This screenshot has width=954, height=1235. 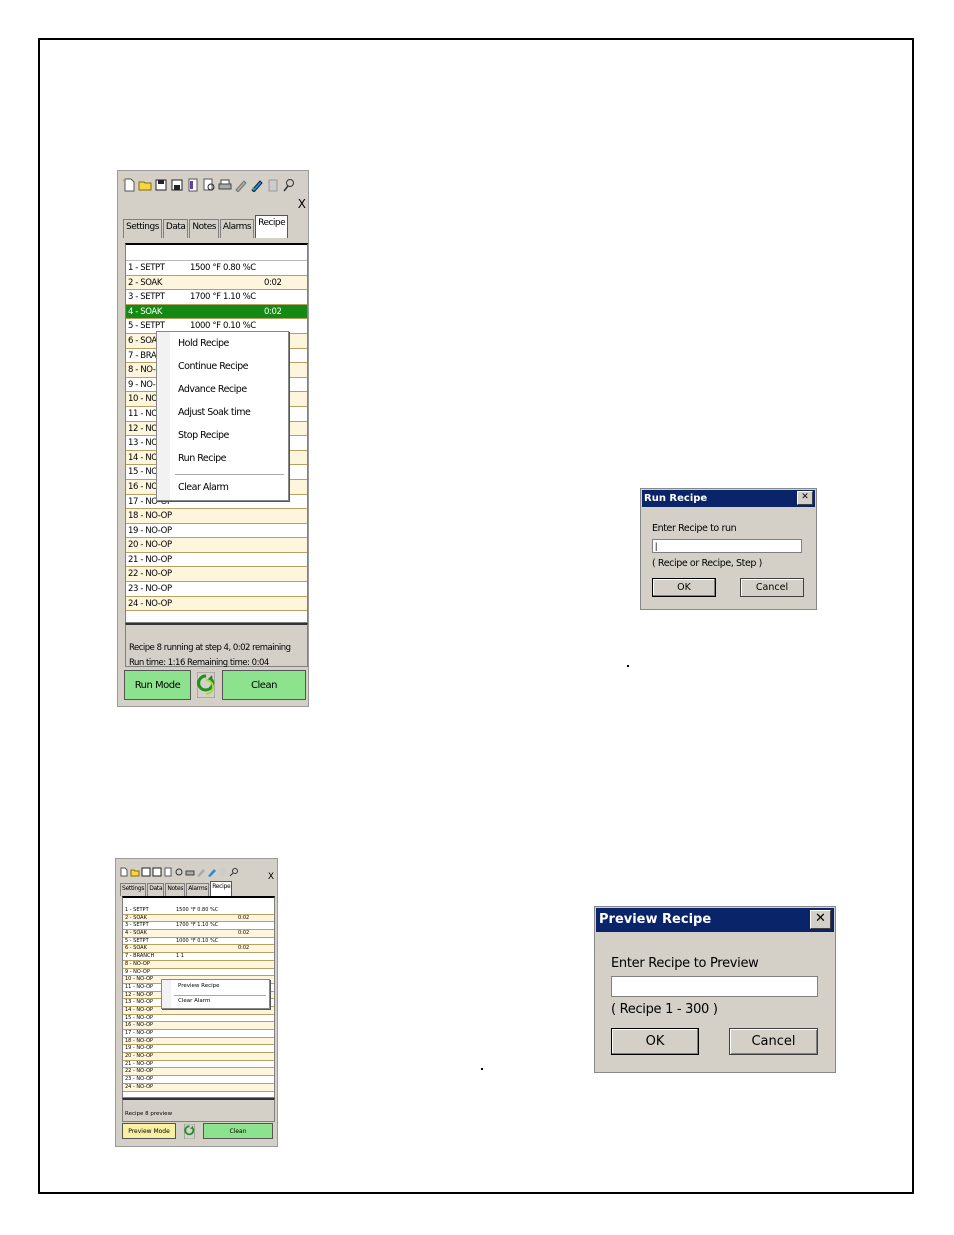 What do you see at coordinates (223, 297) in the screenshot?
I see `row-value: 1700 °F 1.10 %C` at bounding box center [223, 297].